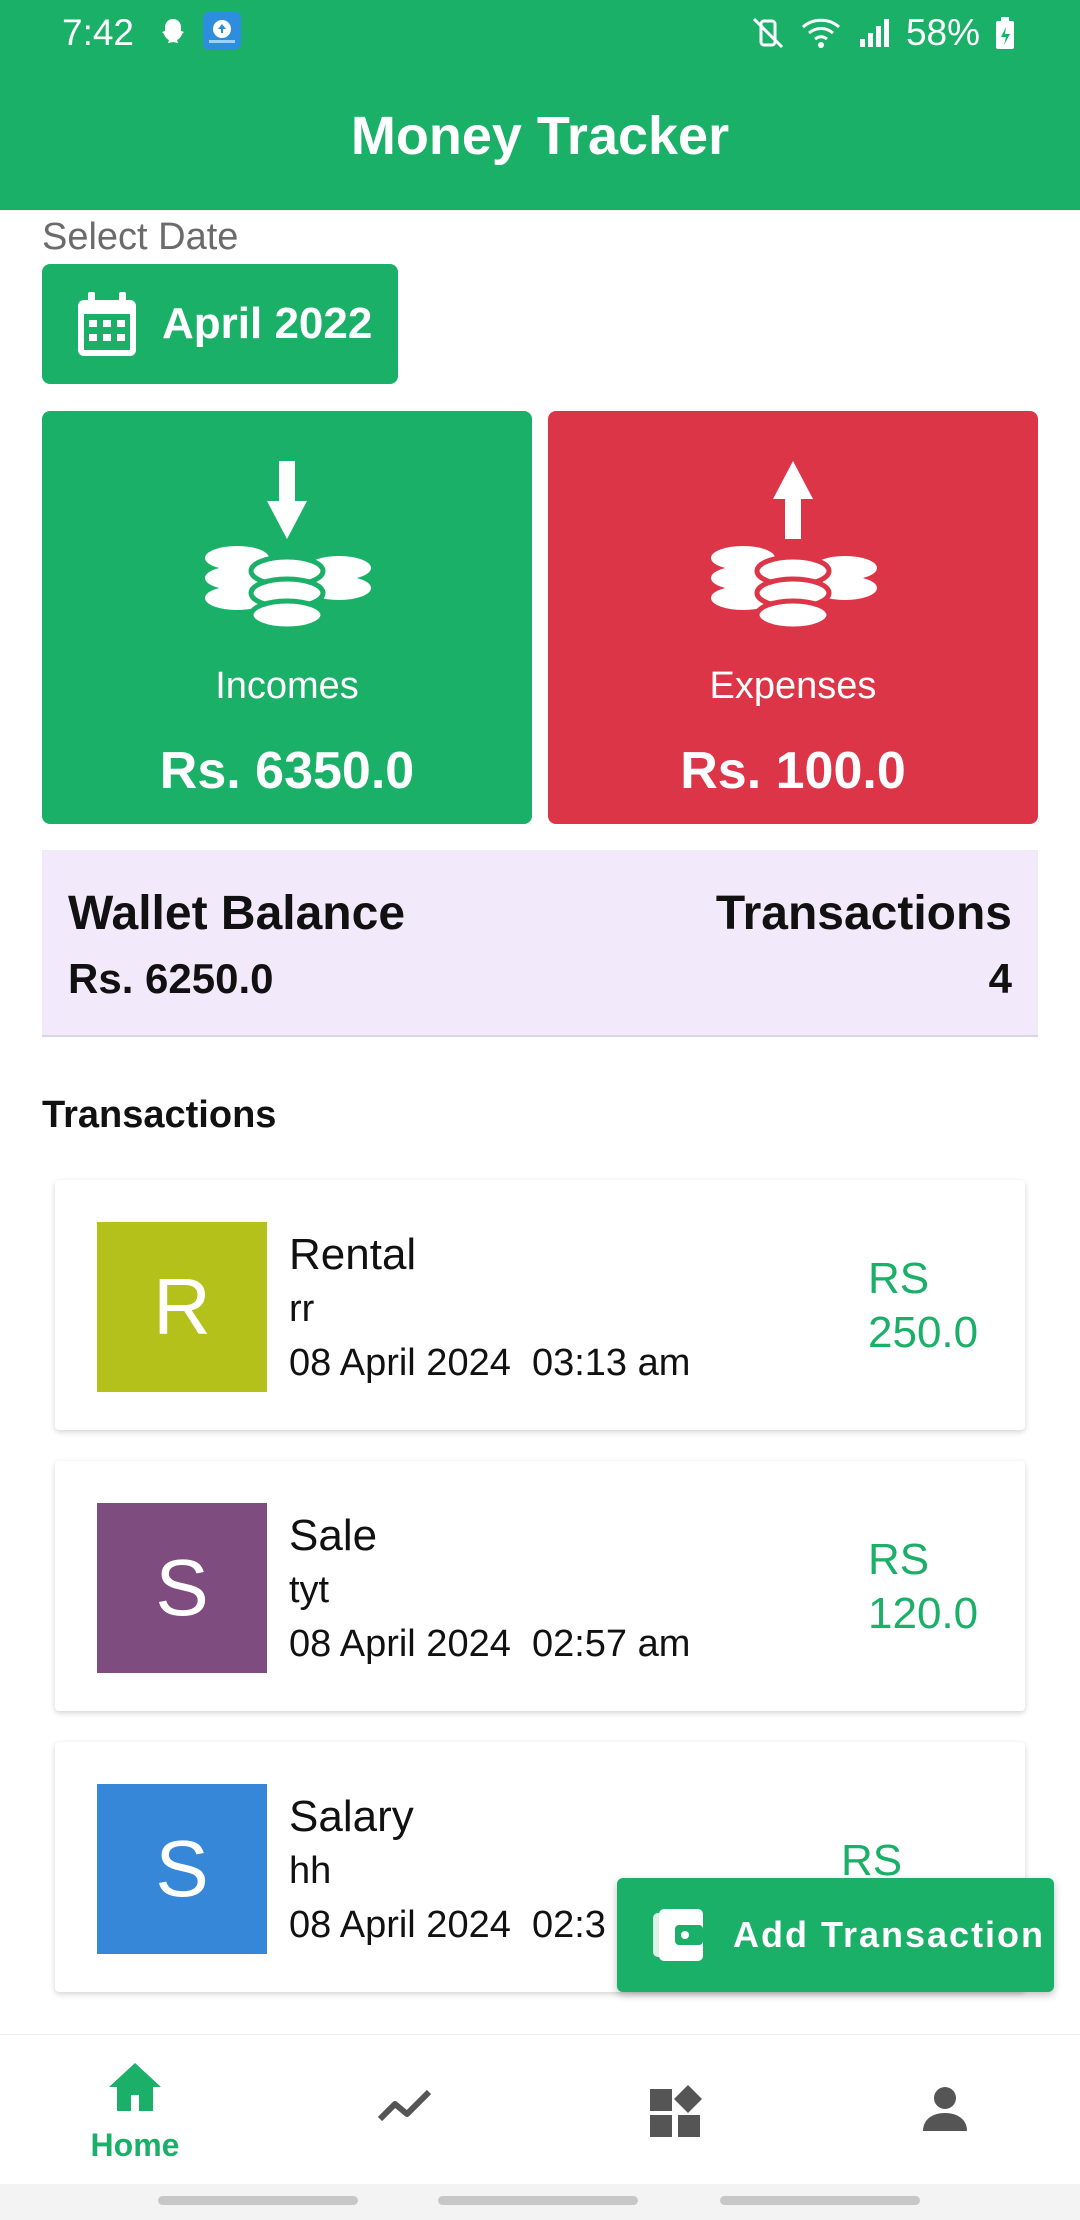 This screenshot has width=1080, height=2220. I want to click on person-icon, so click(945, 2109).